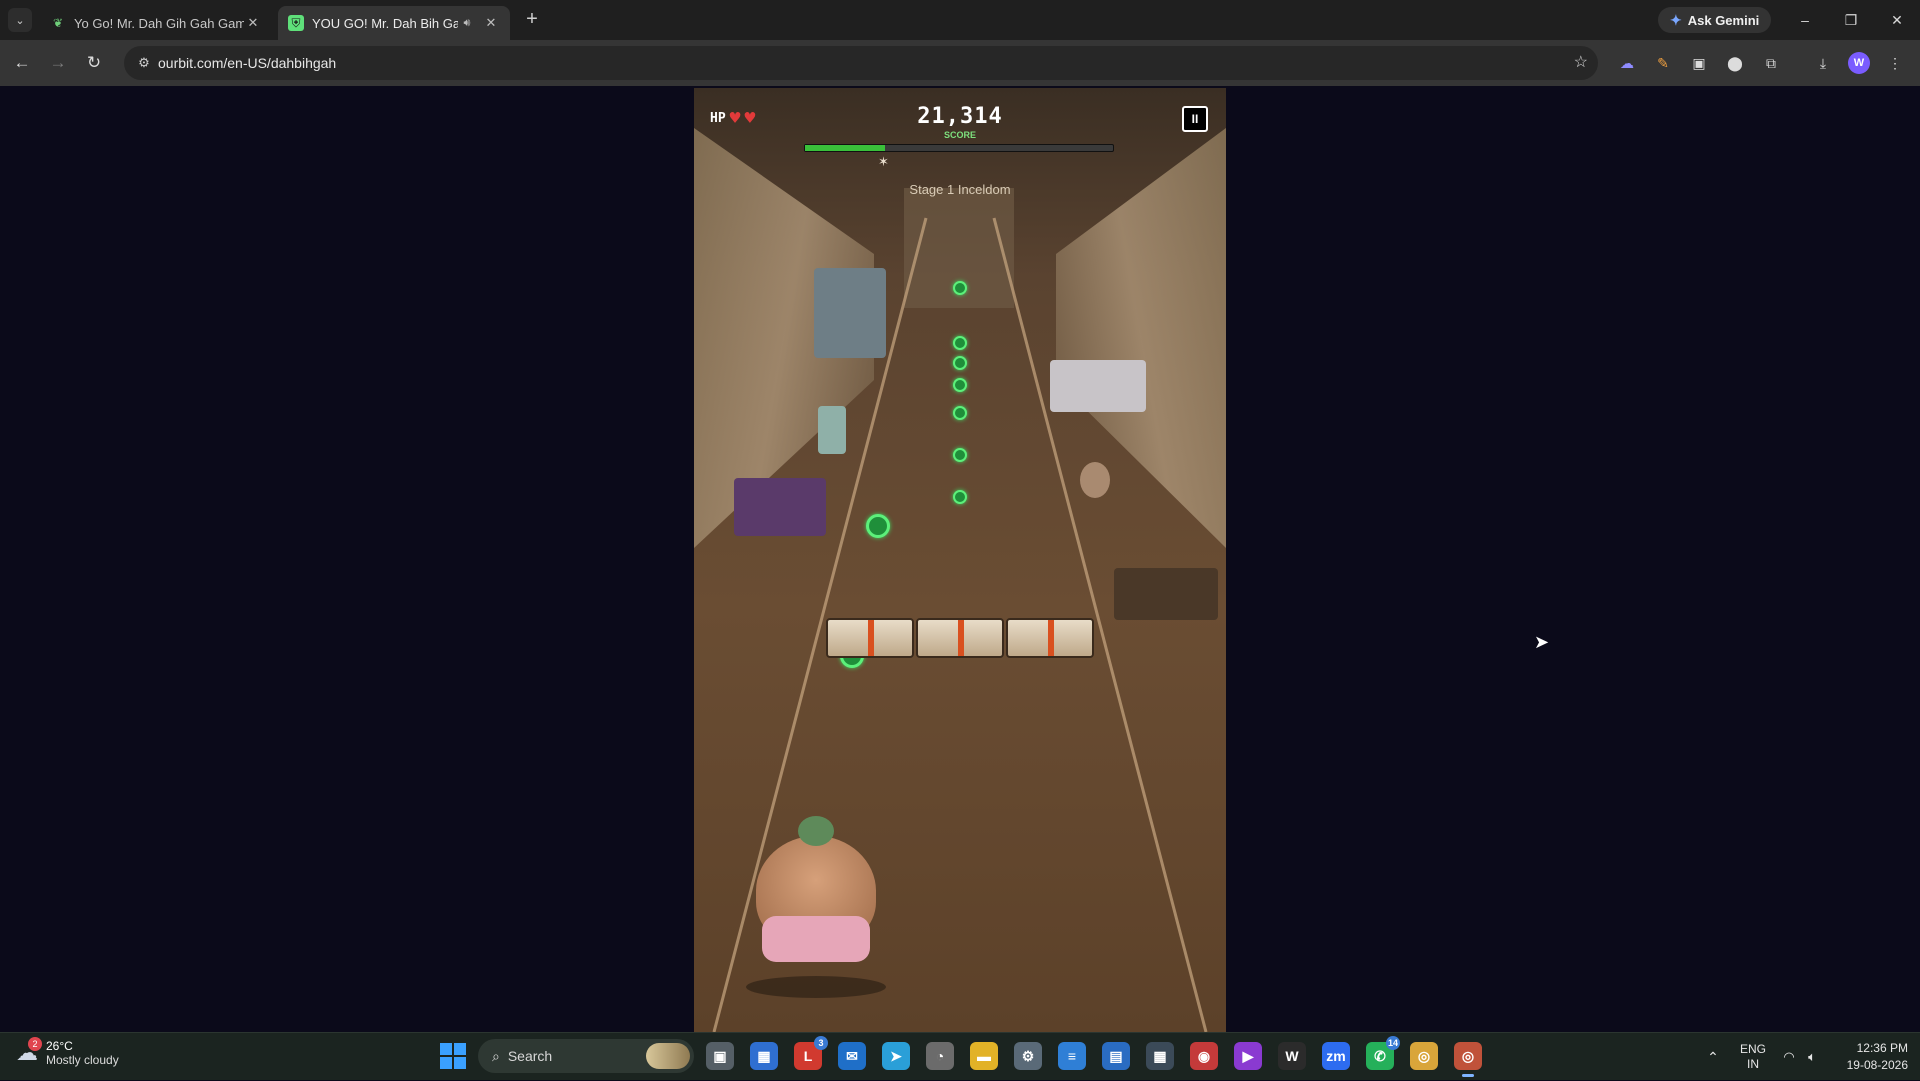 The height and width of the screenshot is (1081, 1920). Describe the element at coordinates (1676, 19) in the screenshot. I see `gemini-sparkle-icon: ✦` at that location.